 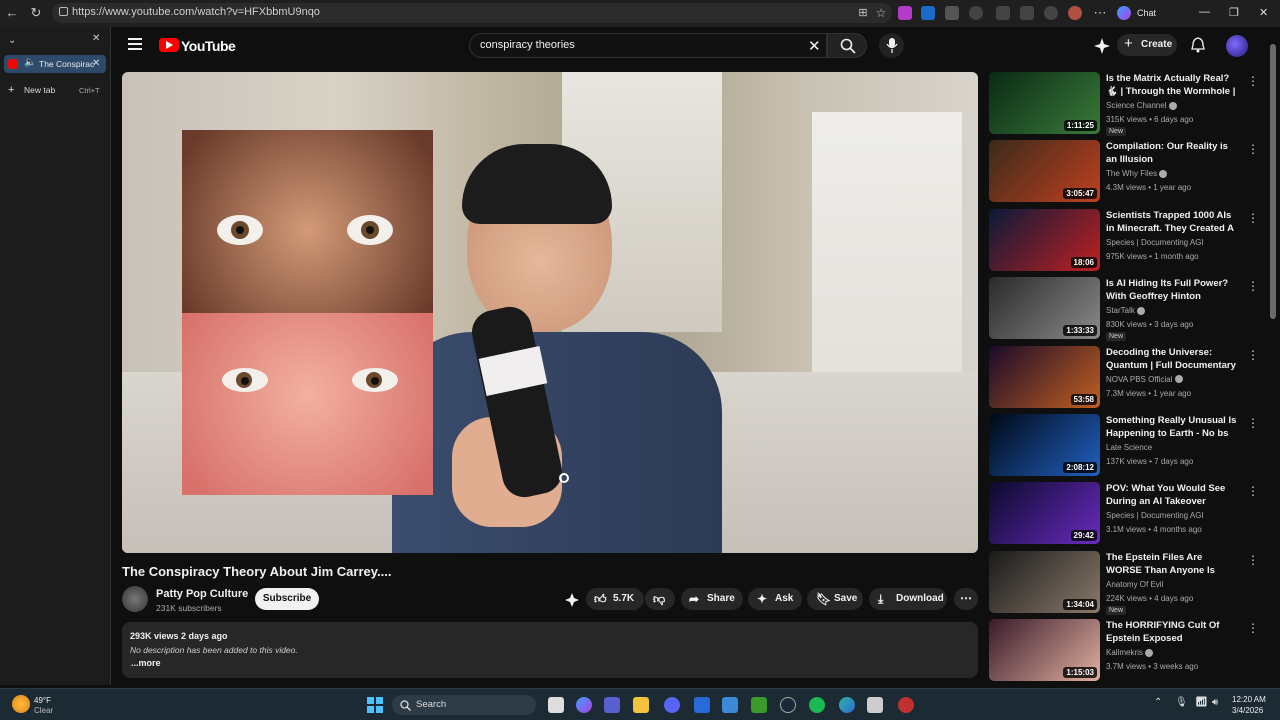 What do you see at coordinates (1044, 513) in the screenshot?
I see `video-thumbnail: 29:42` at bounding box center [1044, 513].